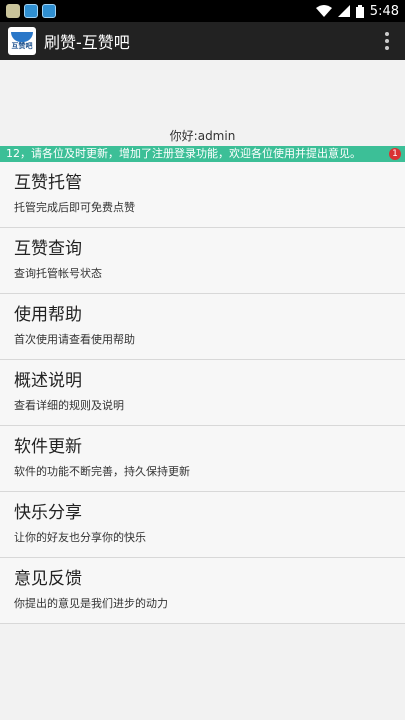 The width and height of the screenshot is (405, 720). I want to click on menu-item-title: 互赞查询, so click(48, 249).